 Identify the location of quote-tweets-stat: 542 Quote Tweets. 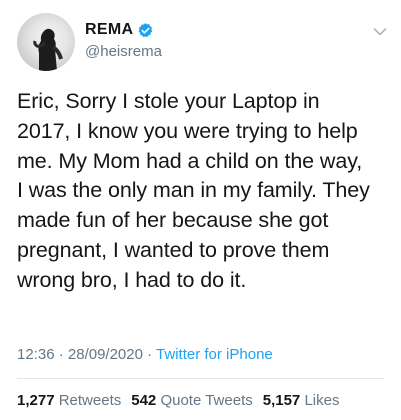
(191, 400).